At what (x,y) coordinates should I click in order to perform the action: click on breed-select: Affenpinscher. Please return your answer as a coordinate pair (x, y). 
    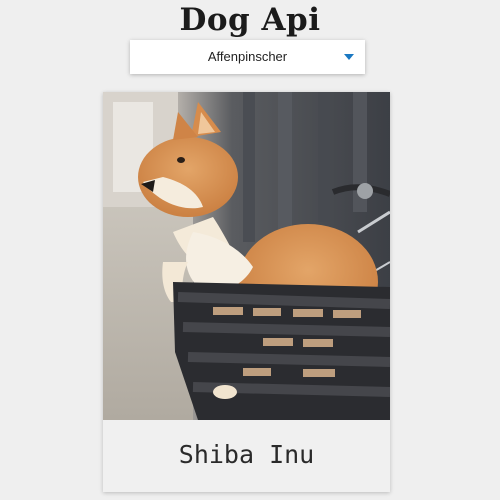
    Looking at the image, I should click on (247, 57).